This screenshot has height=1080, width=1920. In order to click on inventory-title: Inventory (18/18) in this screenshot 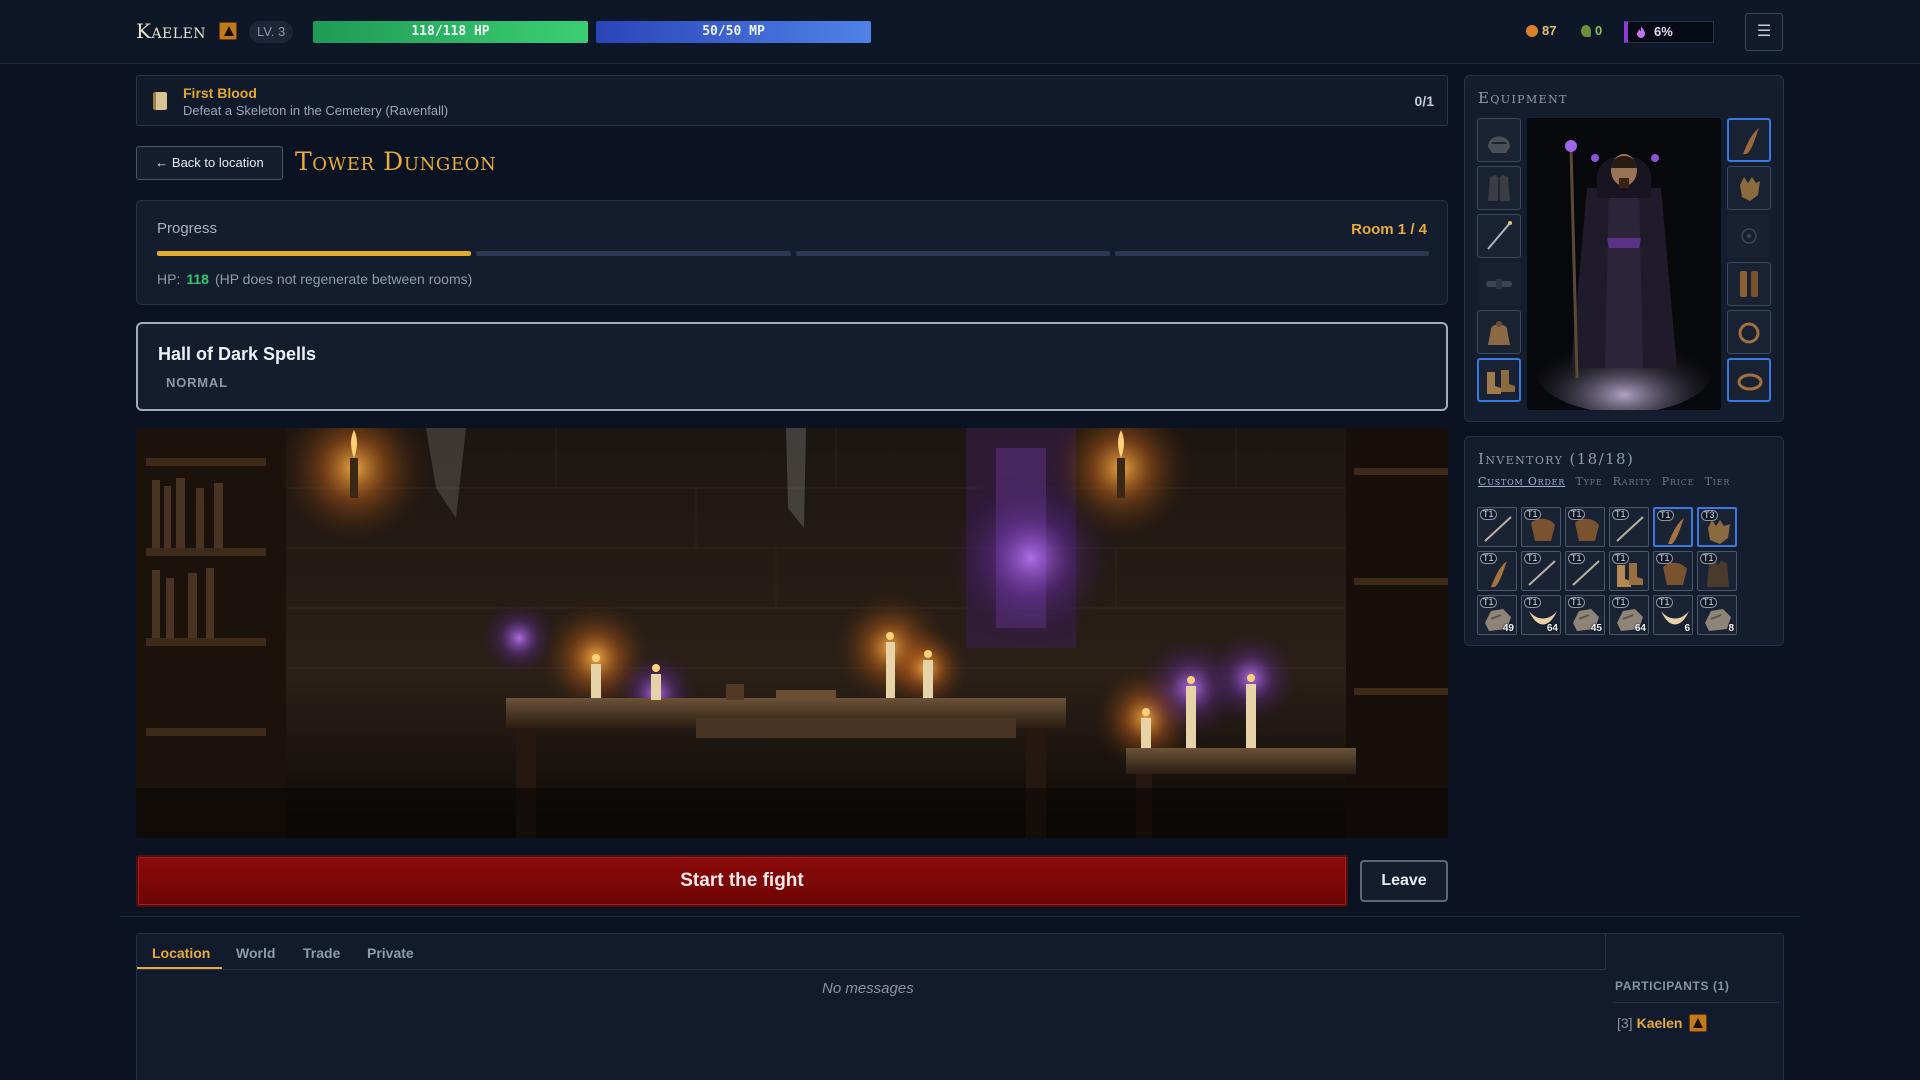, I will do `click(1556, 459)`.